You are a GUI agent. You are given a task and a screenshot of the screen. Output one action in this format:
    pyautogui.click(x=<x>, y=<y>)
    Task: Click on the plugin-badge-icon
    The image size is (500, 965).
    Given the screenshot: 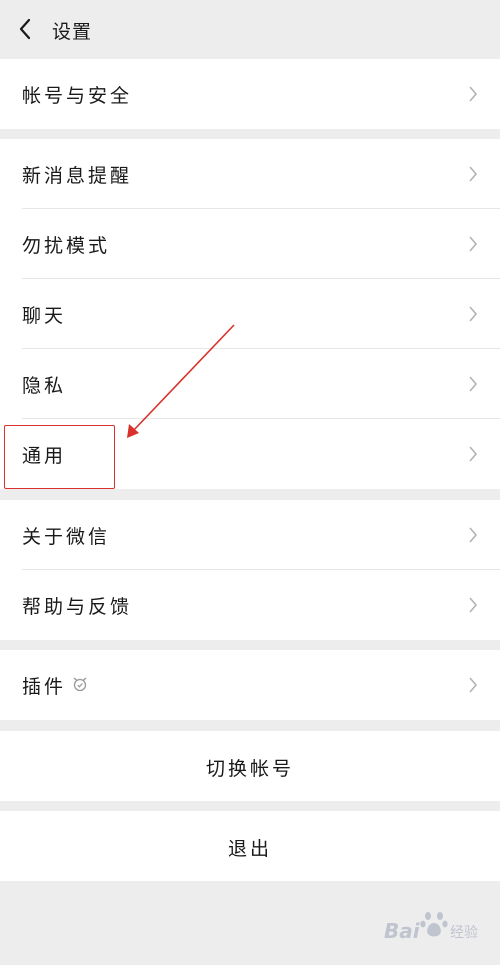 What is the action you would take?
    pyautogui.click(x=80, y=684)
    